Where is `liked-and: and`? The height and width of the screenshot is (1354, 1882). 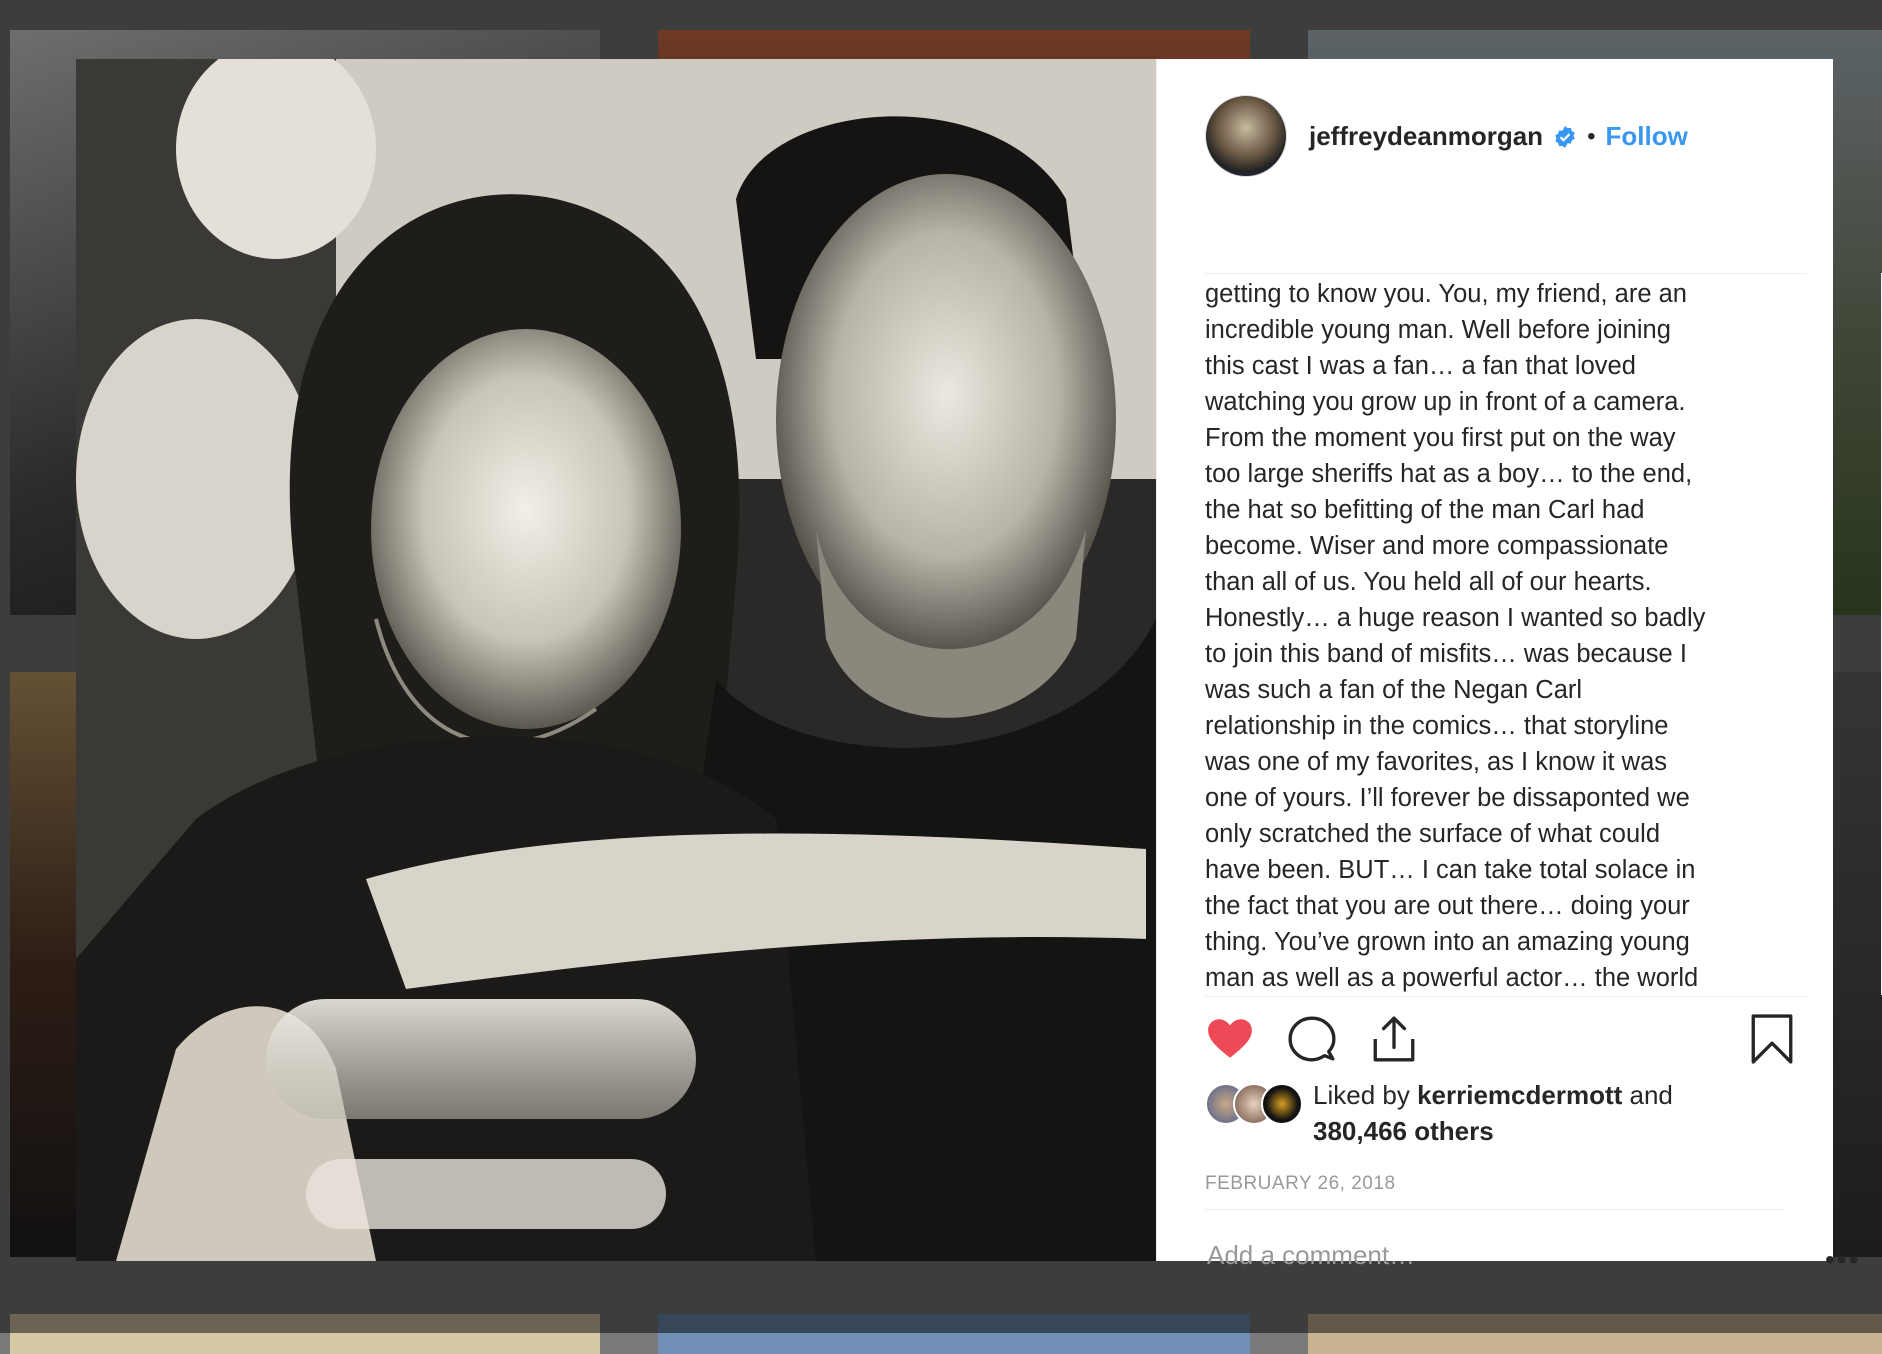 liked-and: and is located at coordinates (1647, 1095).